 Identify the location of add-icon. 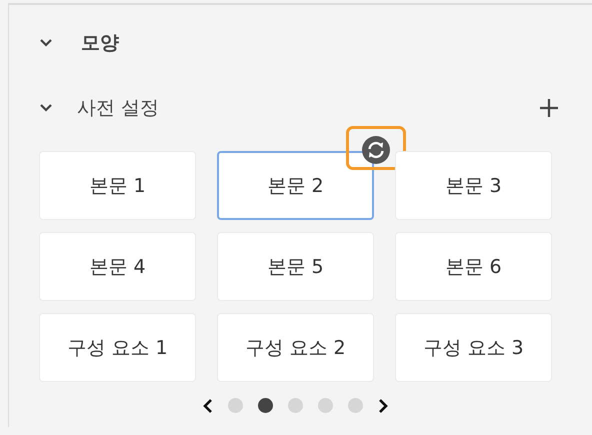
(549, 108).